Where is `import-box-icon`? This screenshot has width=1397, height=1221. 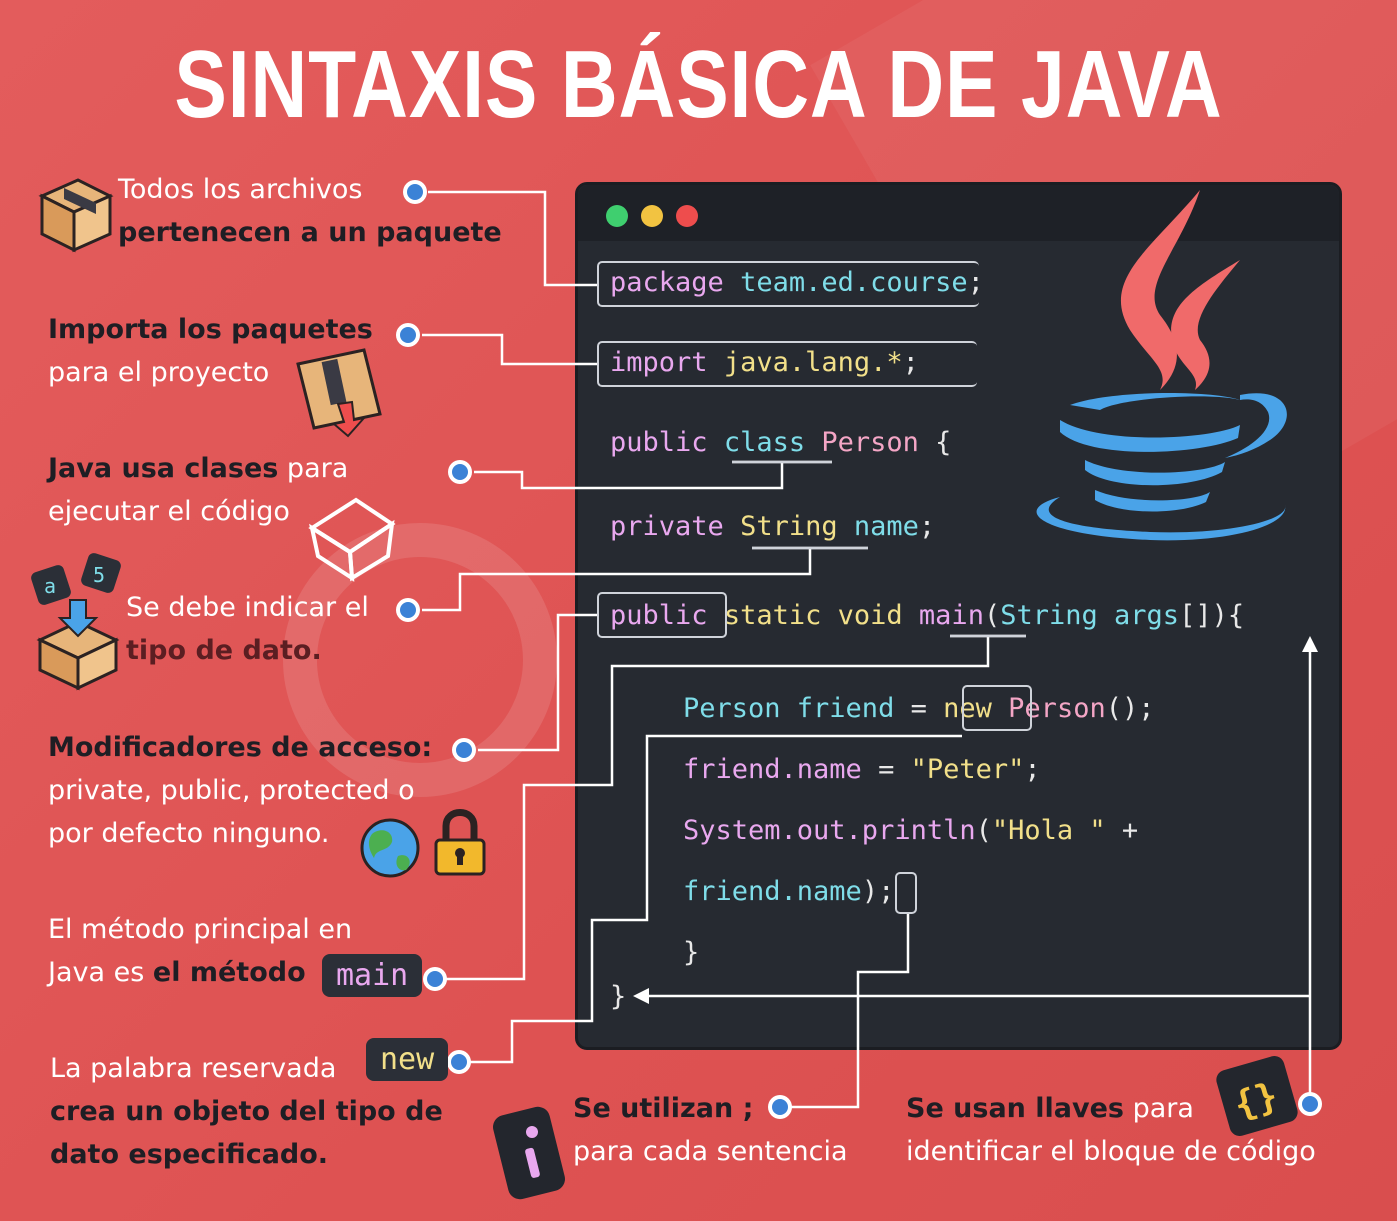 import-box-icon is located at coordinates (339, 393).